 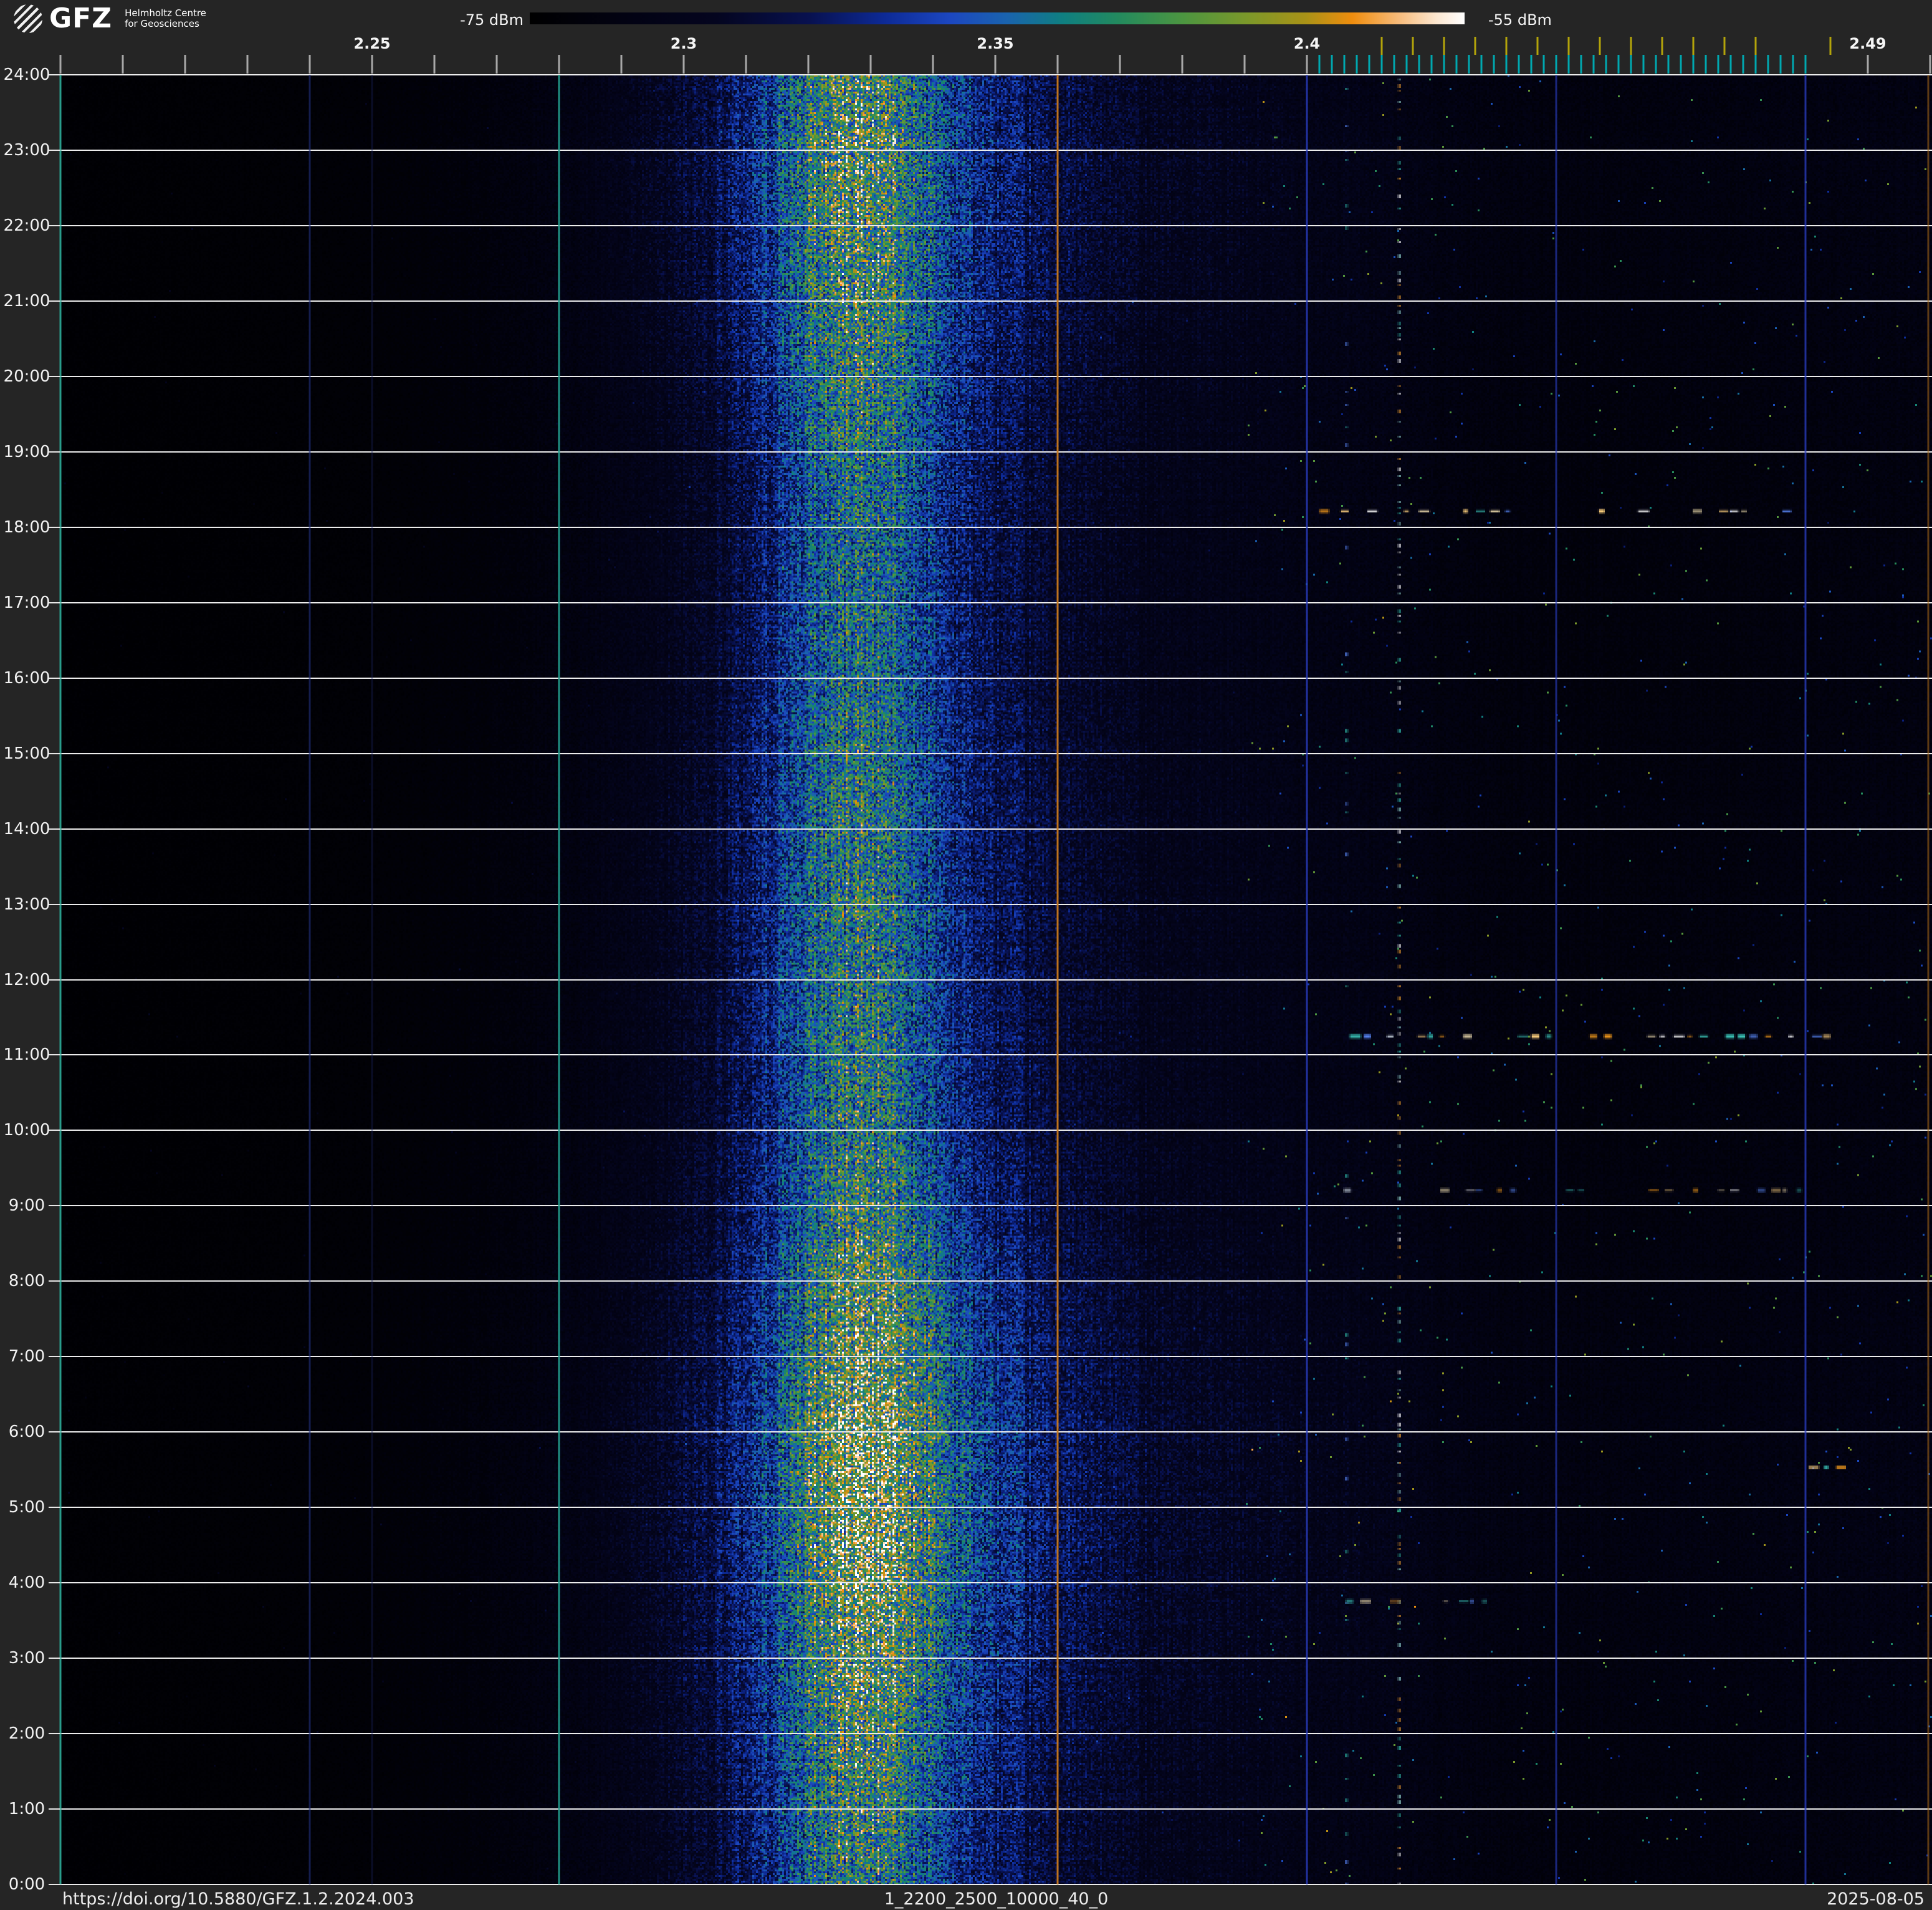 I want to click on time-tick-label: 10:00, so click(x=26, y=1130).